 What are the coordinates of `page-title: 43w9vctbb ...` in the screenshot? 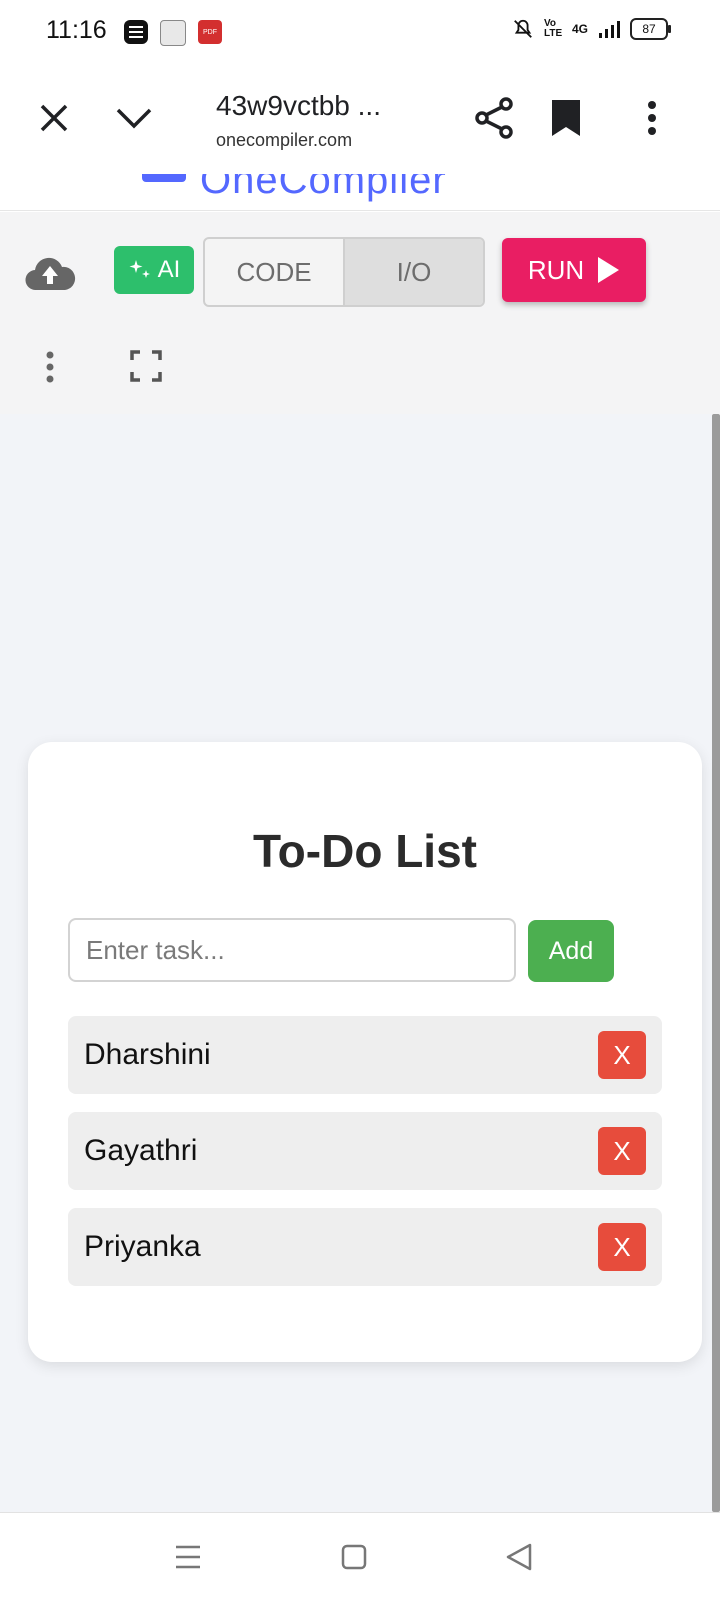 It's located at (298, 105).